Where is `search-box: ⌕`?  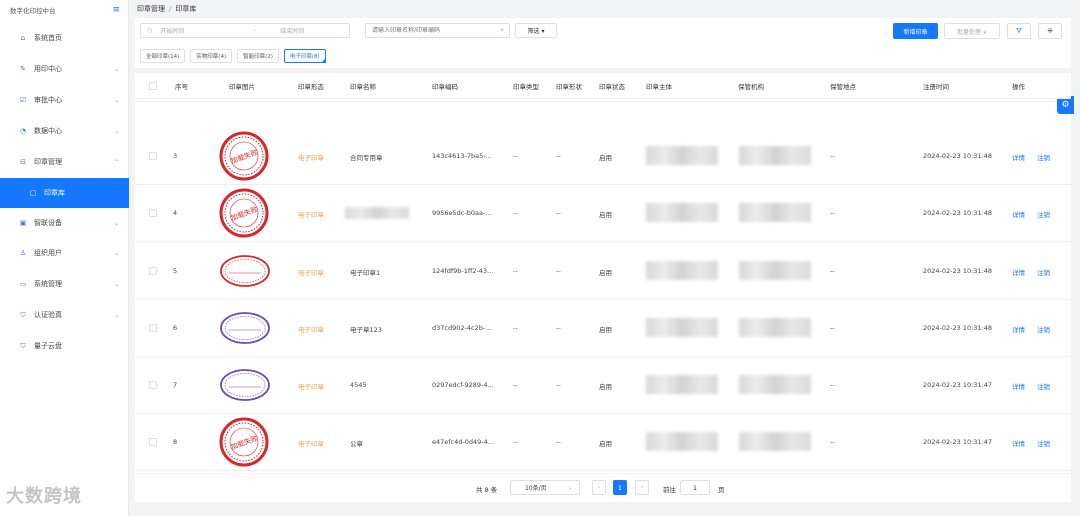 search-box: ⌕ is located at coordinates (437, 30).